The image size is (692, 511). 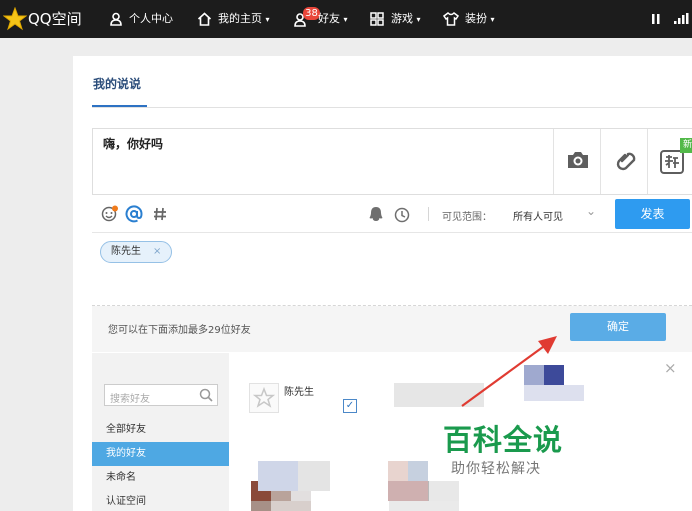 I want to click on default-avatar-star-icon, so click(x=264, y=397).